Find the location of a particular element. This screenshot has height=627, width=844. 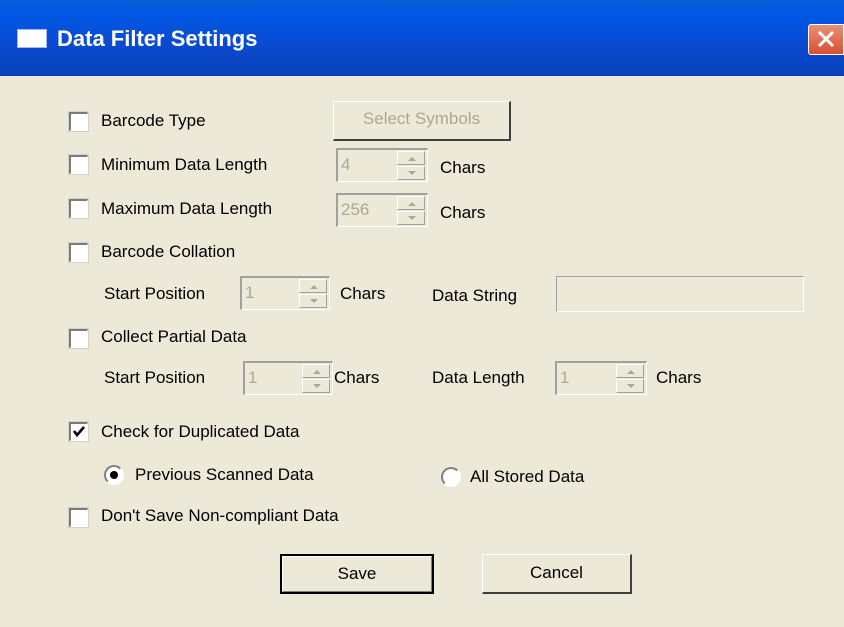

collect-partial-checkbox is located at coordinates (78, 338).